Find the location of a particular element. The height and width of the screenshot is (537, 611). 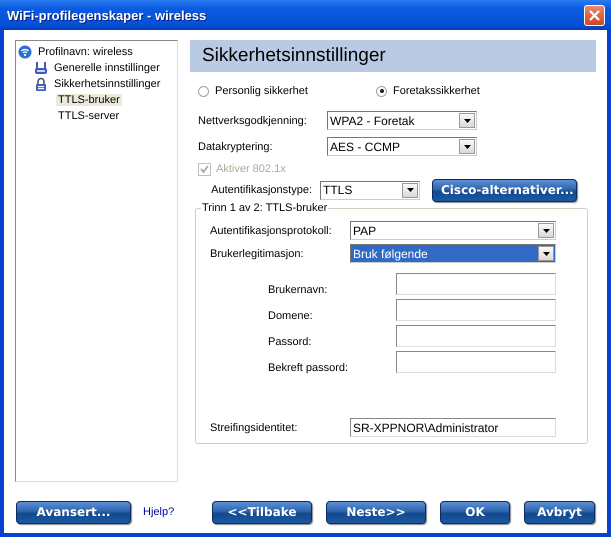

lock-icon is located at coordinates (41, 84).